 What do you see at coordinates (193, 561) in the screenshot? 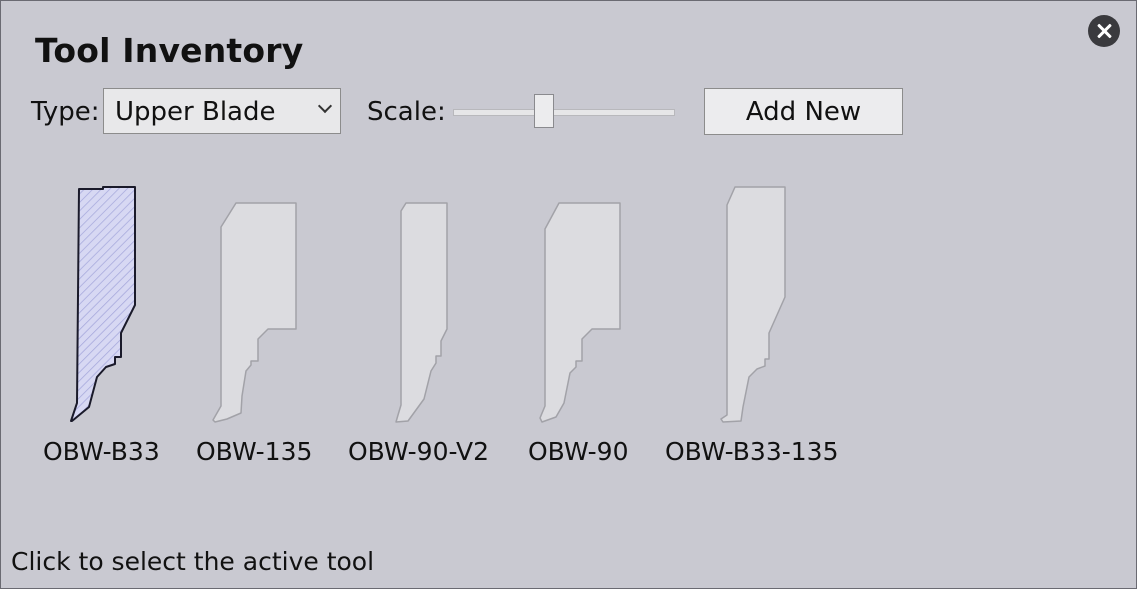
I see `status-text: Click to select the active tool` at bounding box center [193, 561].